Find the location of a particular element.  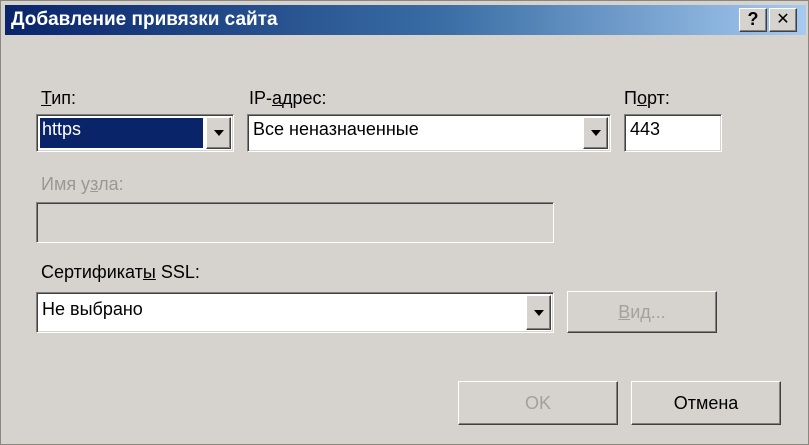

ssl-select-value: Не выбрано is located at coordinates (92, 309).